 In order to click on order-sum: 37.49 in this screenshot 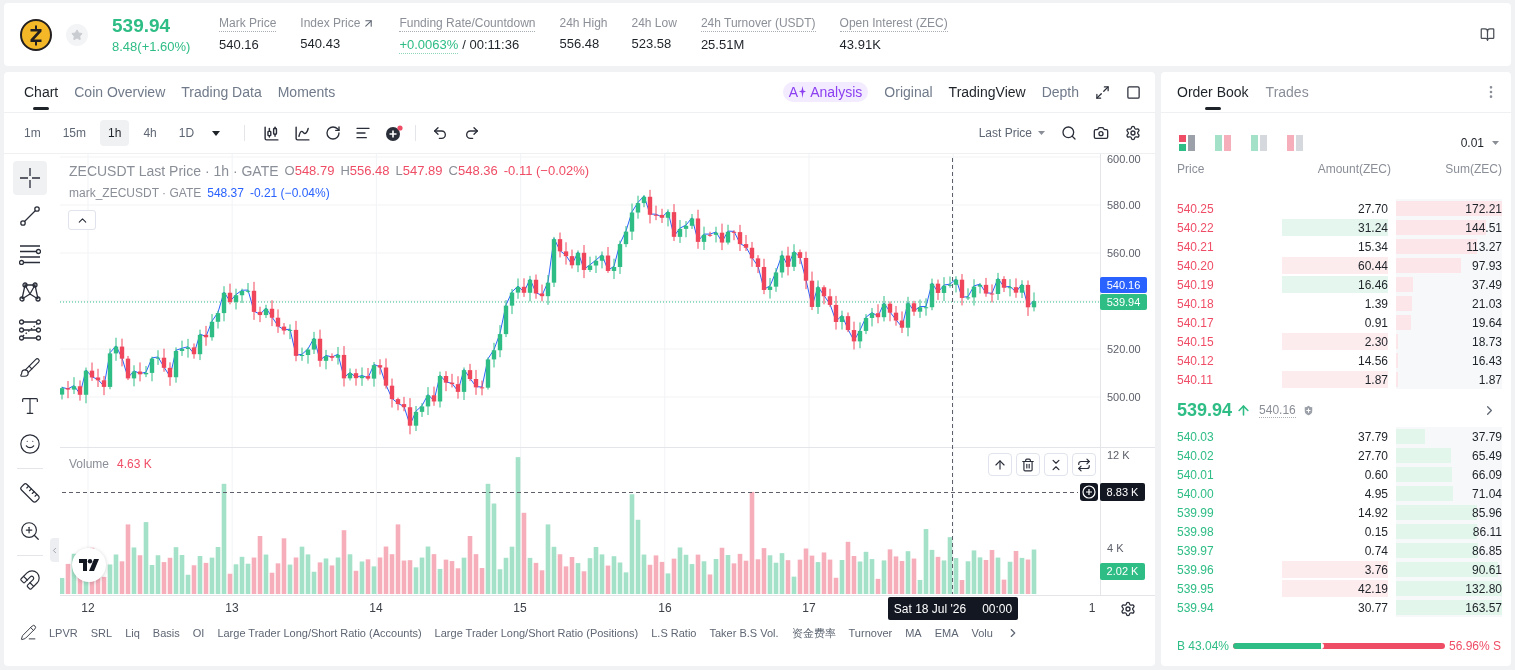, I will do `click(1486, 285)`.